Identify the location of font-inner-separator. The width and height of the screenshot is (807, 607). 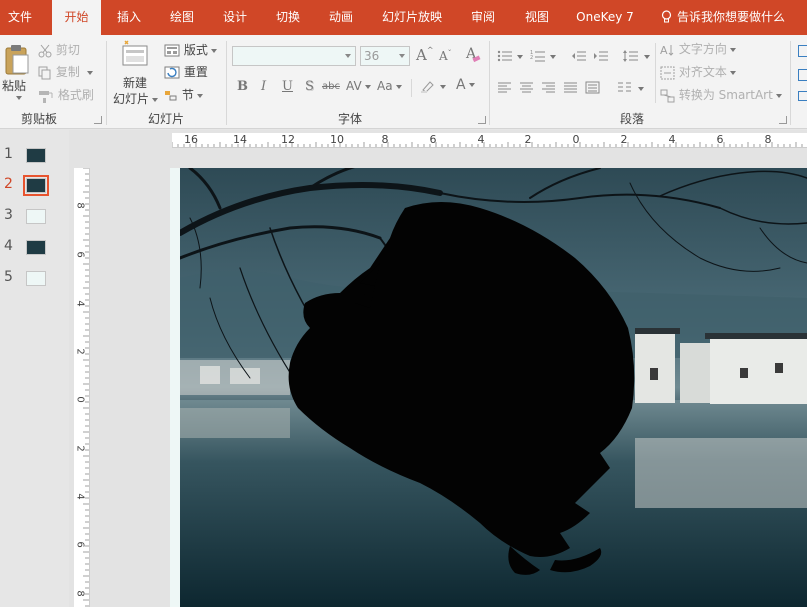
(411, 88).